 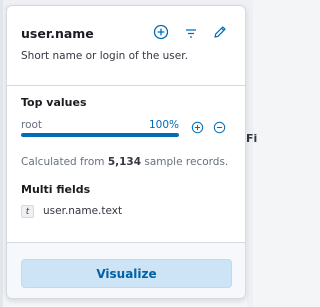 I want to click on sample-records-note: Calculated from 5,134 sample records., so click(x=133, y=162).